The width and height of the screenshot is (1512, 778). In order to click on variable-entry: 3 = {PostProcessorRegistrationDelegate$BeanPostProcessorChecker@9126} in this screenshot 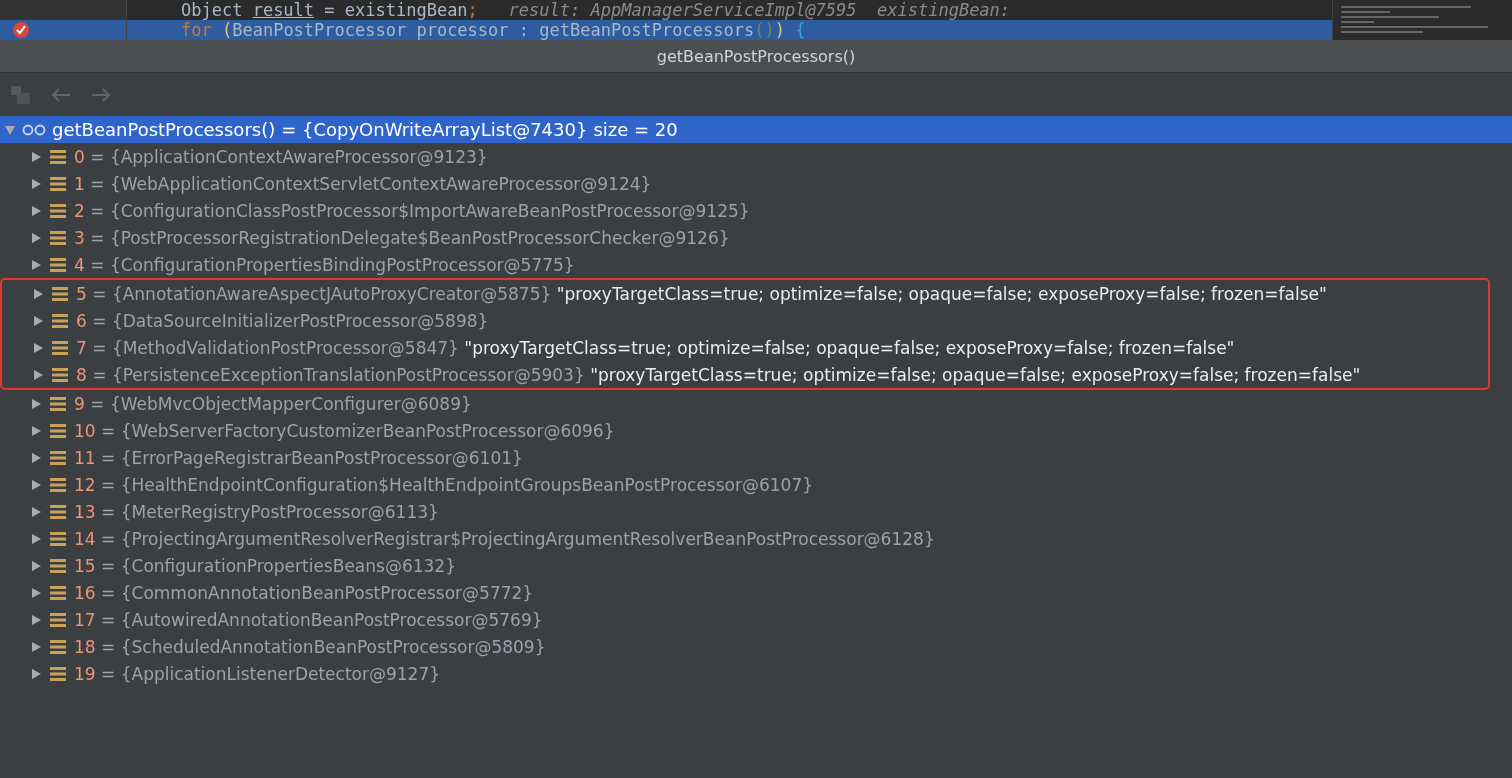, I will do `click(402, 237)`.